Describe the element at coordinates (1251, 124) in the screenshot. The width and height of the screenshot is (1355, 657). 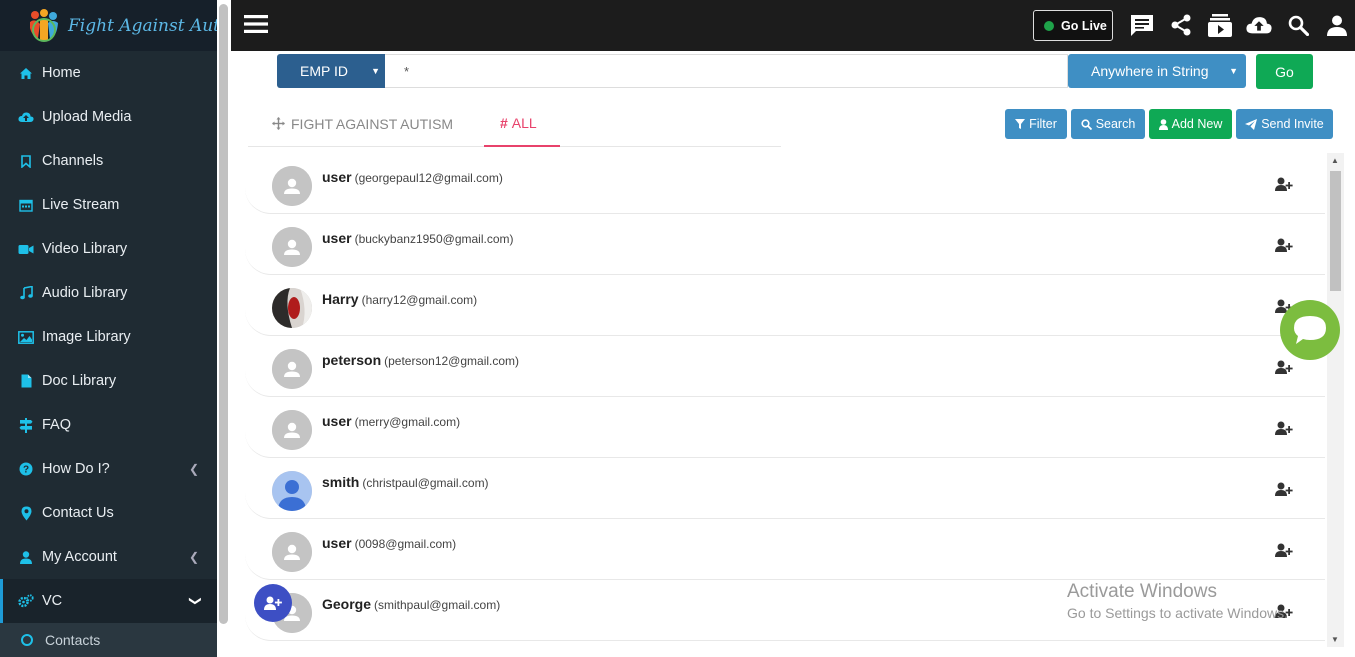
I see `paper-plane-icon` at that location.